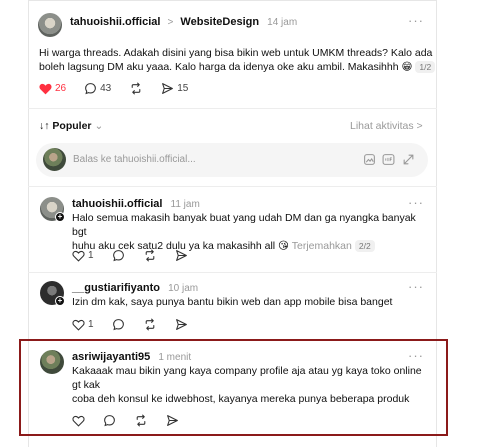 The width and height of the screenshot is (500, 447). Describe the element at coordinates (116, 288) in the screenshot. I see `reply-username: __gustiarifiyanto` at that location.